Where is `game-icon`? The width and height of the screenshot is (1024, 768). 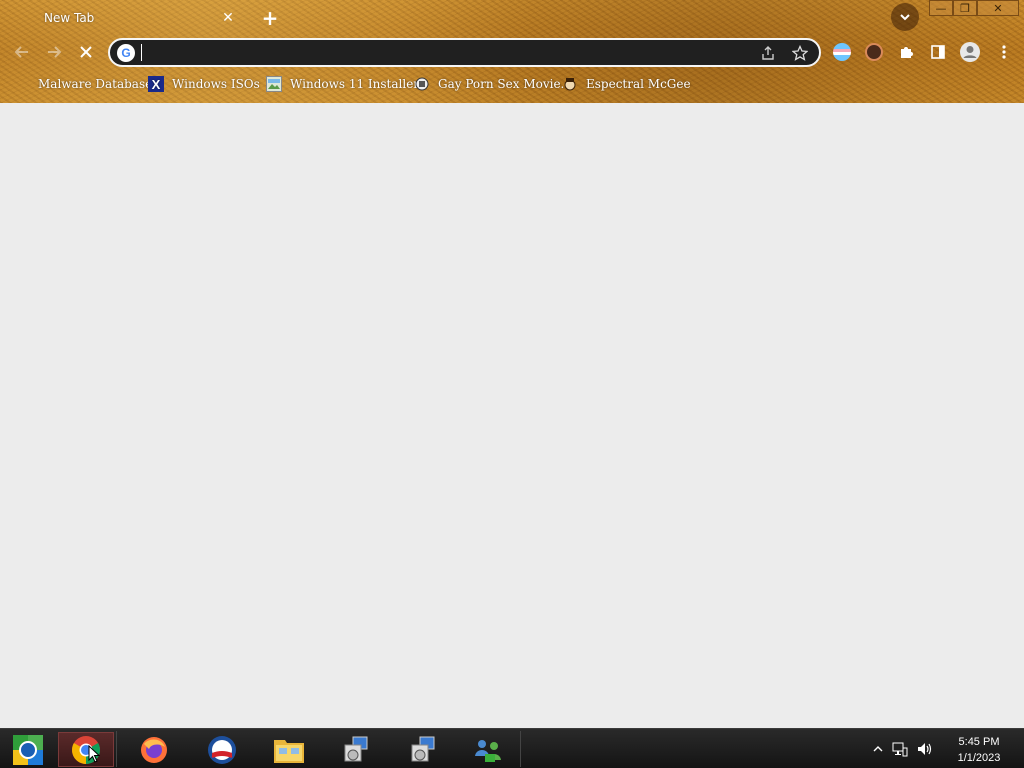
game-icon is located at coordinates (422, 84).